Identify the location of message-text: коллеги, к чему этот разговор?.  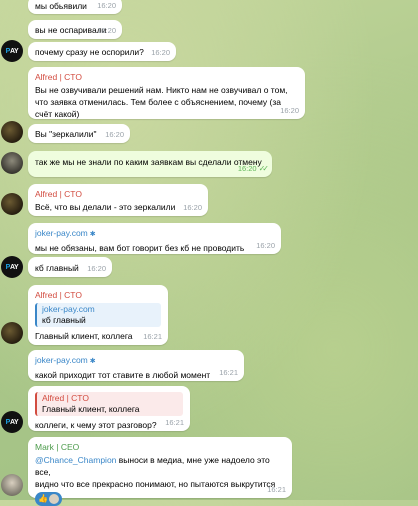
(96, 425).